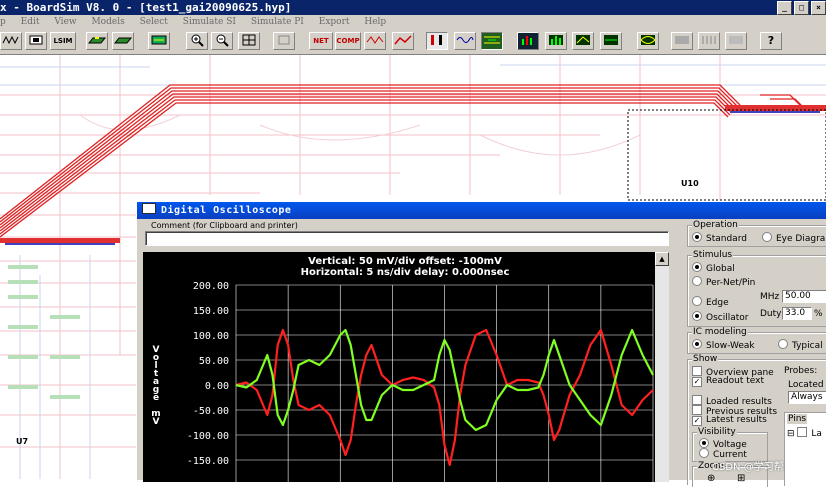 This screenshot has width=826, height=487. I want to click on emc-icon, so click(611, 40).